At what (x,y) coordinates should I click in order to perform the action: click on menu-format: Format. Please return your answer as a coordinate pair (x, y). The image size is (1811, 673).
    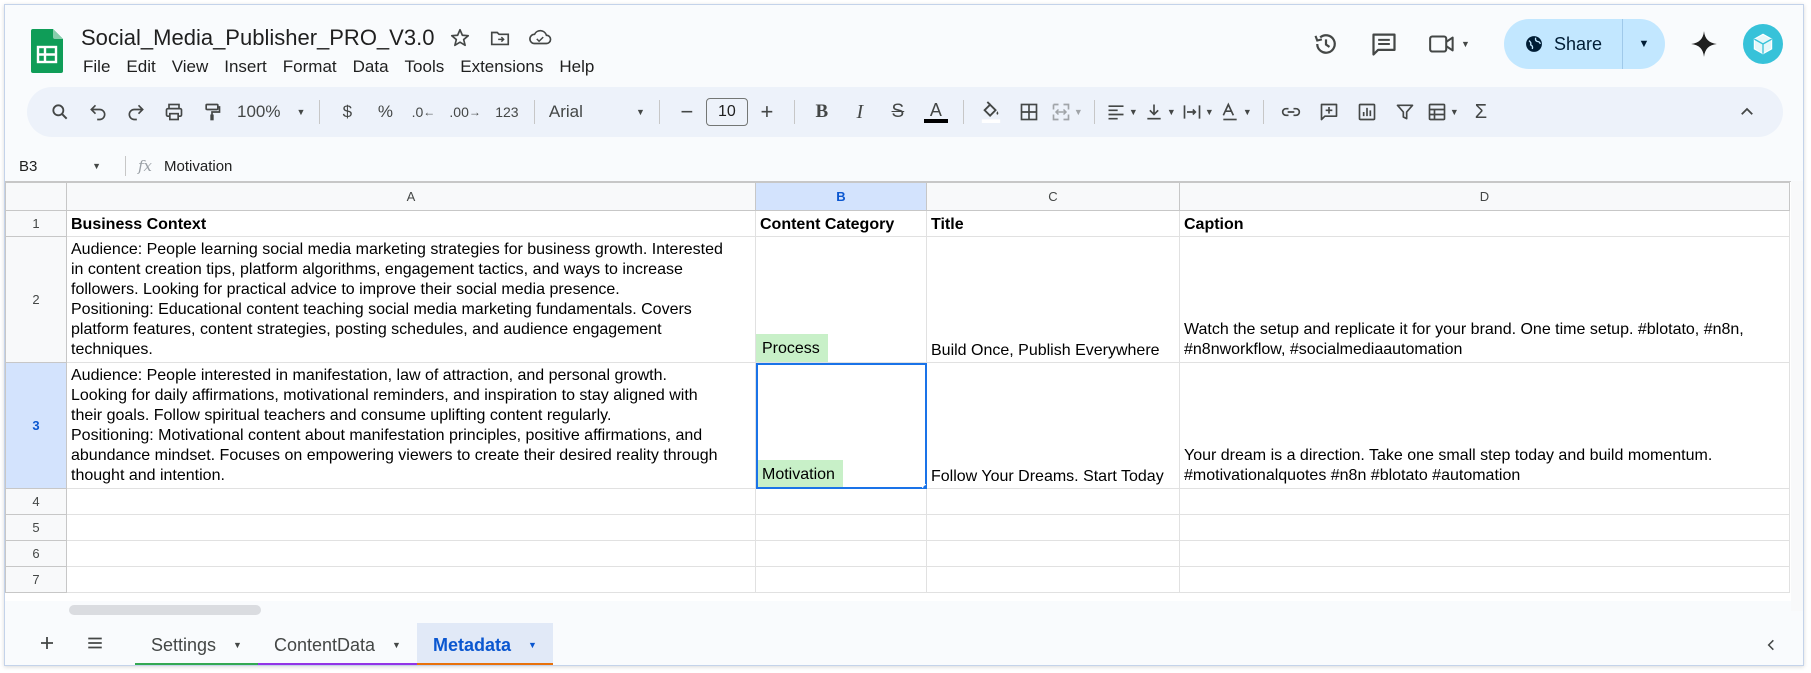
    Looking at the image, I should click on (310, 67).